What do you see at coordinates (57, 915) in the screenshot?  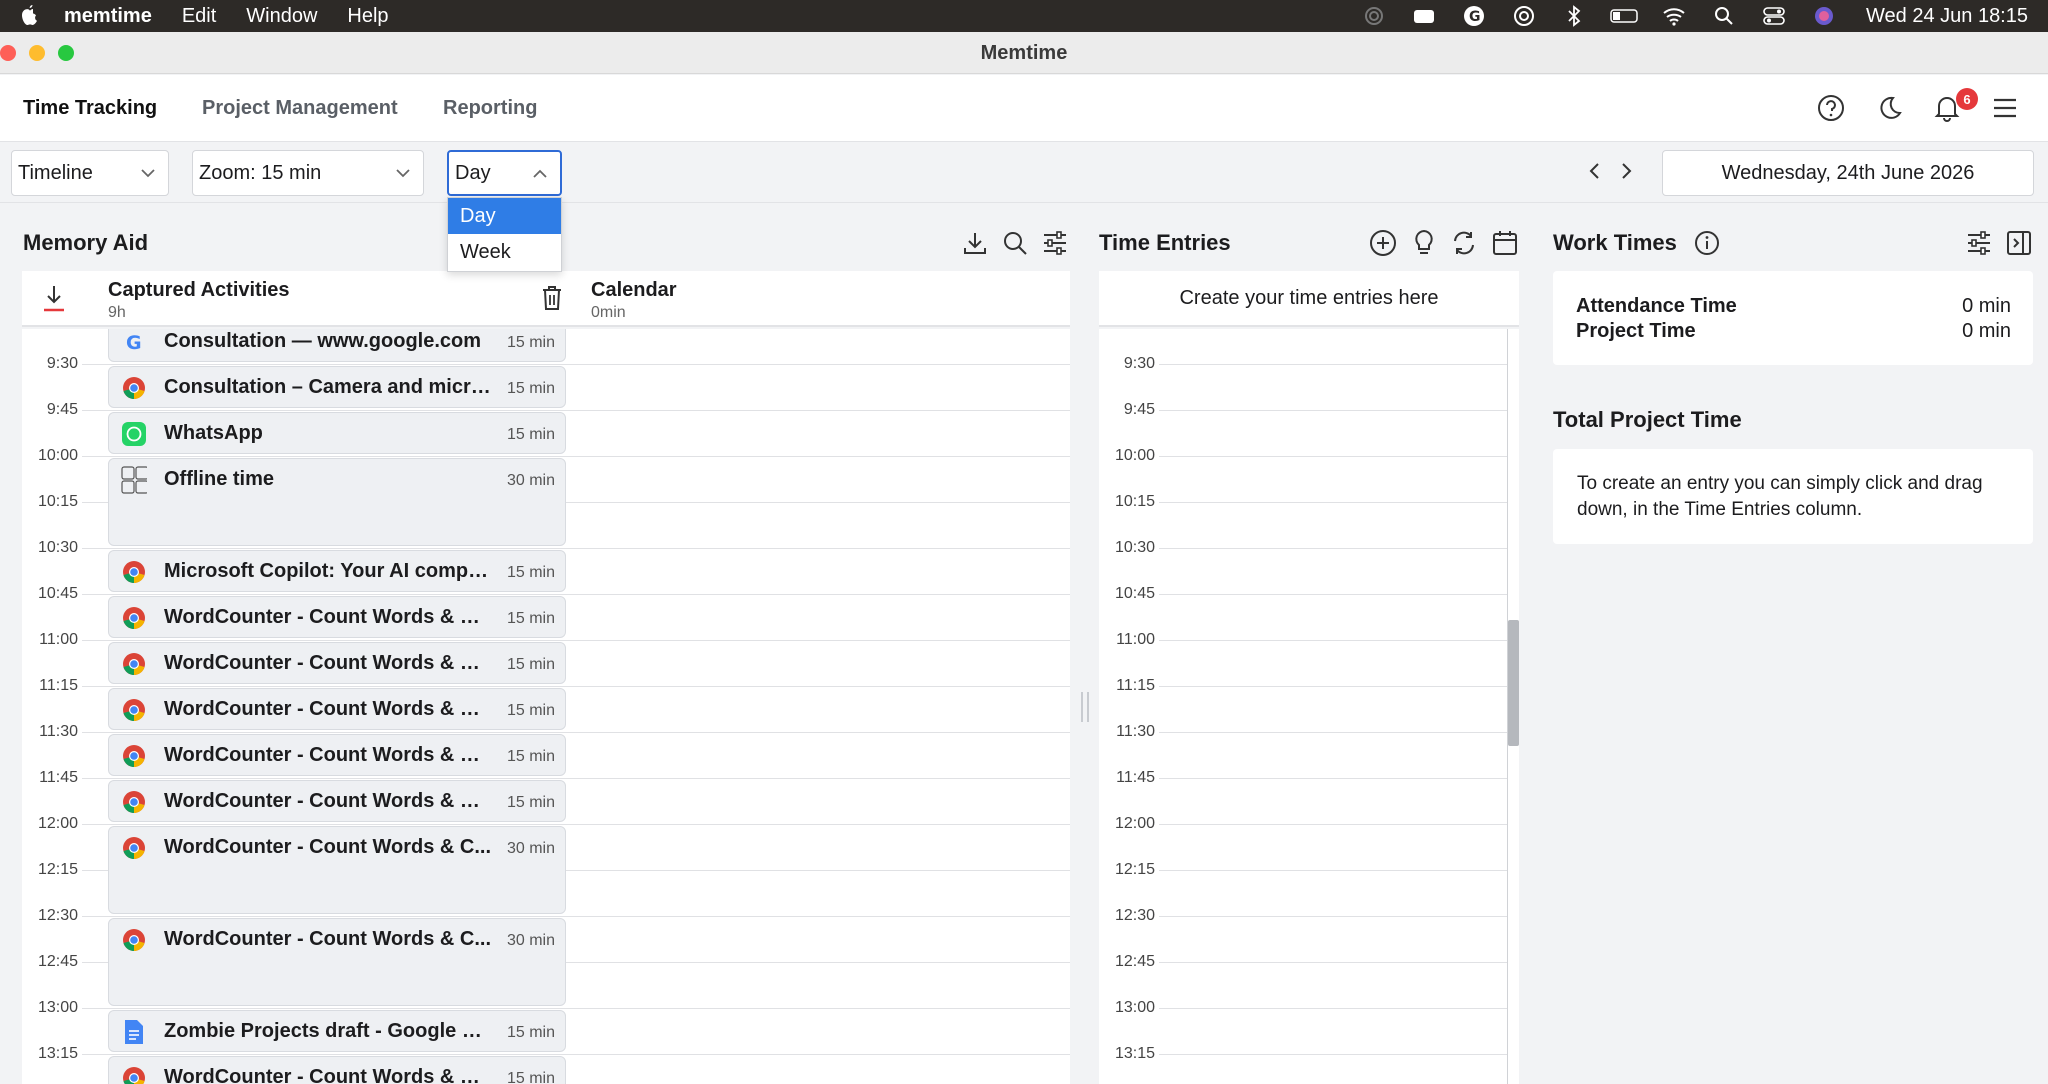 I see `time-label: 12:30` at bounding box center [57, 915].